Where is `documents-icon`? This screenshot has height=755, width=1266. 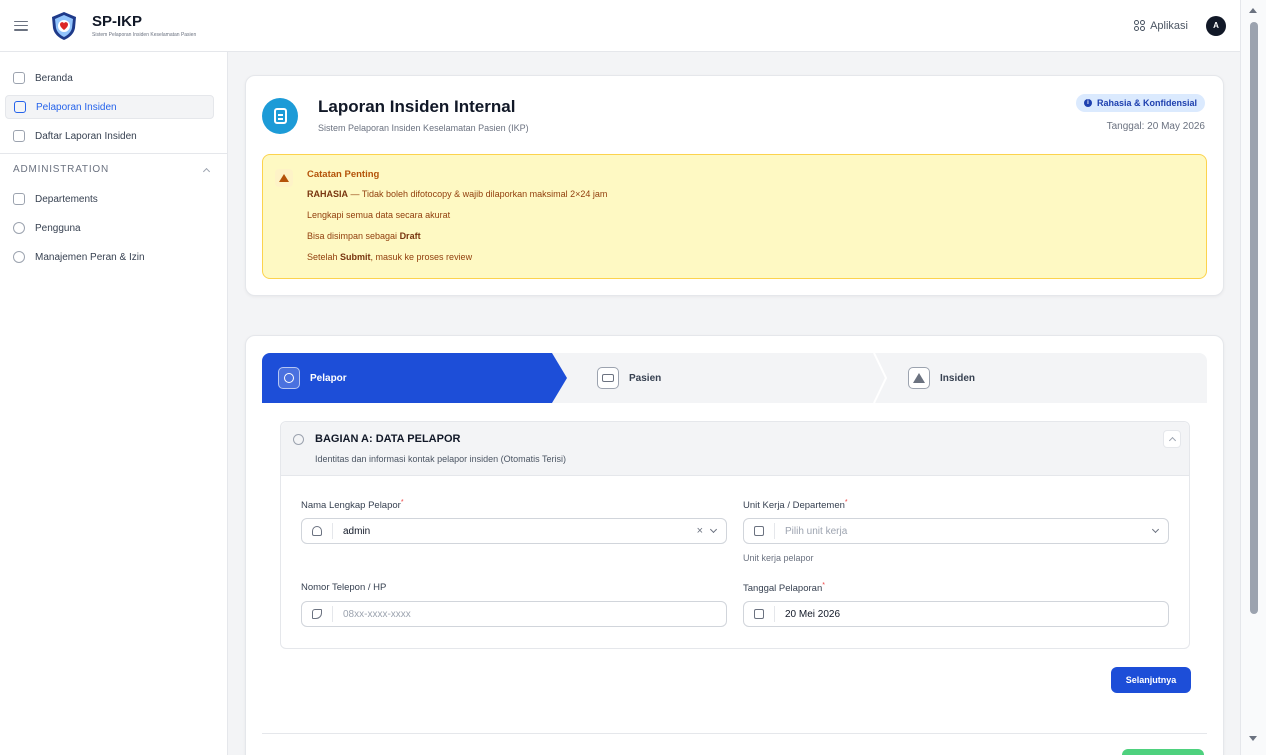 documents-icon is located at coordinates (19, 136).